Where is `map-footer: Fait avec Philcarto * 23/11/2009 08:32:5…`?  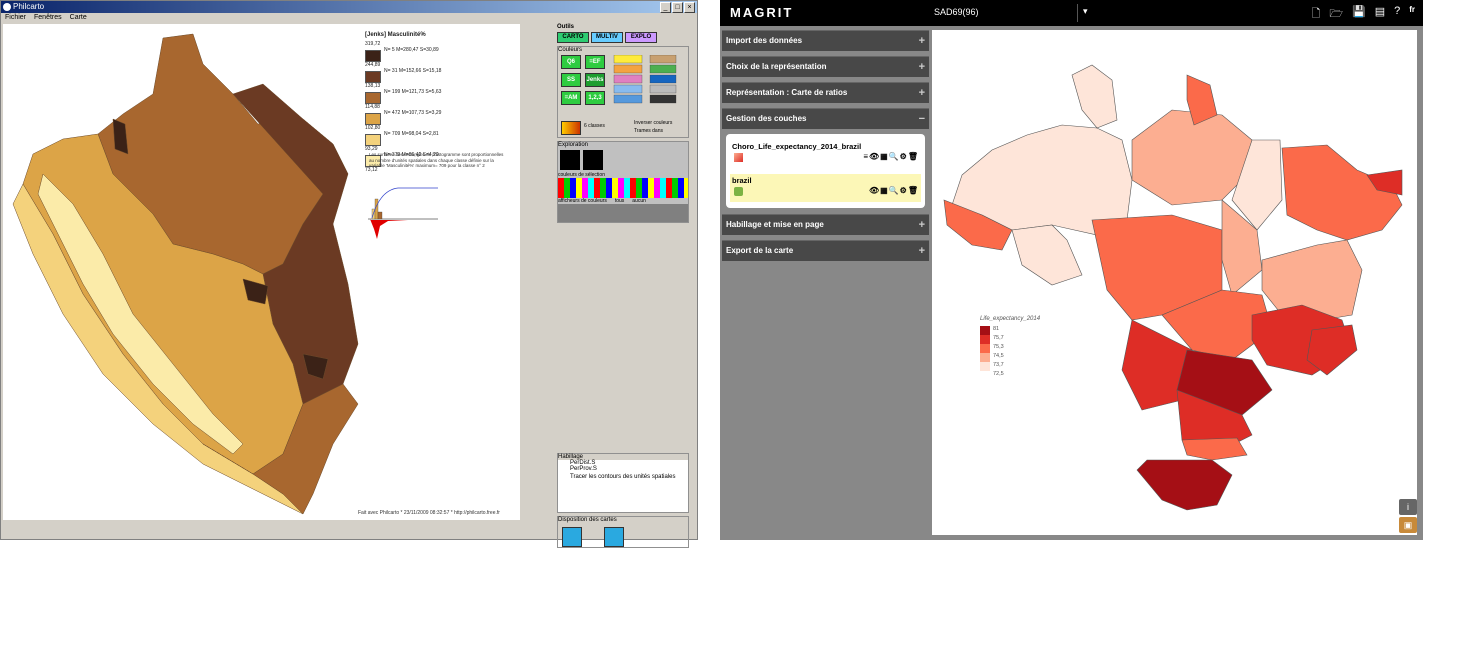
map-footer: Fait avec Philcarto * 23/11/2009 08:32:5… is located at coordinates (429, 513).